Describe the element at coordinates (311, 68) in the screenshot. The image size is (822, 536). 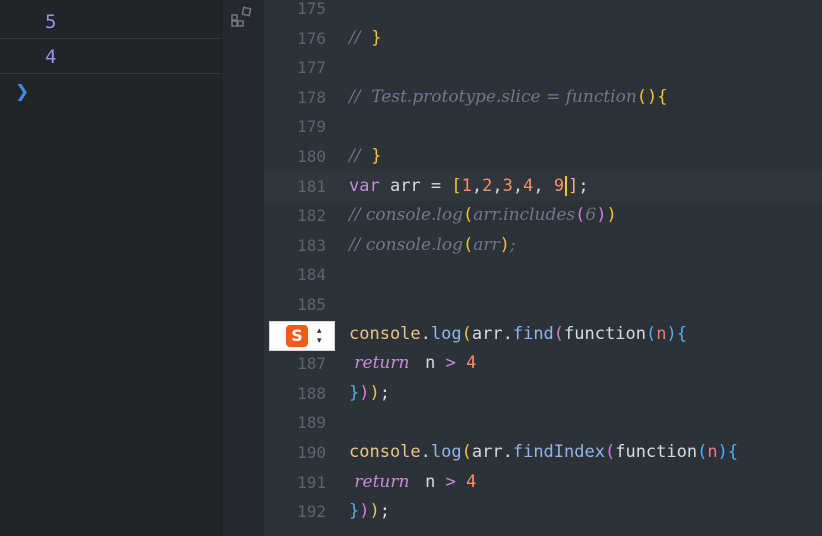
I see `line-number: 177` at that location.